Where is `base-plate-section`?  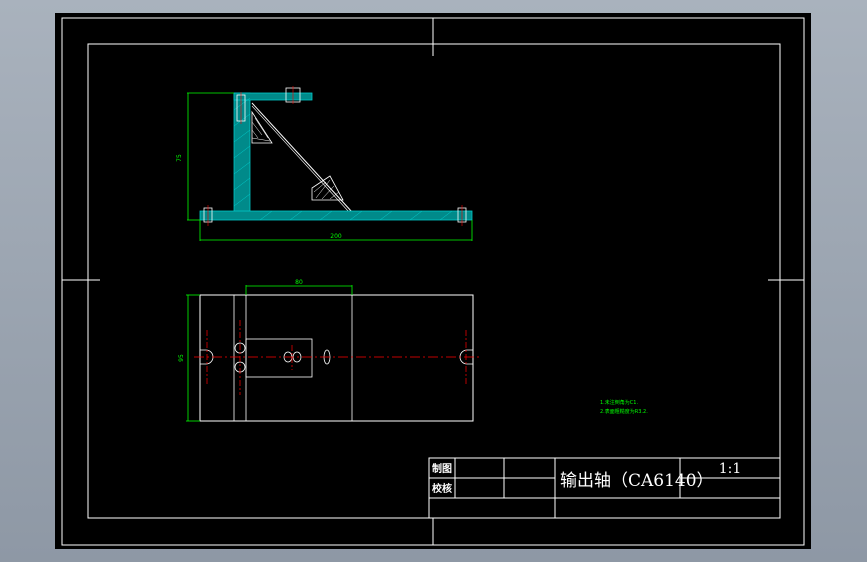
base-plate-section is located at coordinates (336, 215).